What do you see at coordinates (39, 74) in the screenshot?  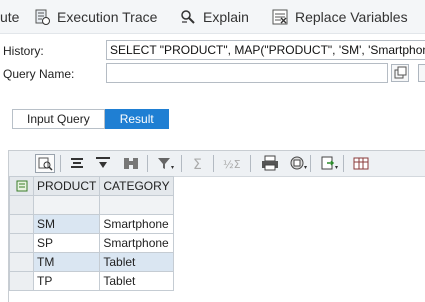 I see `query-name-label: Query Name:` at bounding box center [39, 74].